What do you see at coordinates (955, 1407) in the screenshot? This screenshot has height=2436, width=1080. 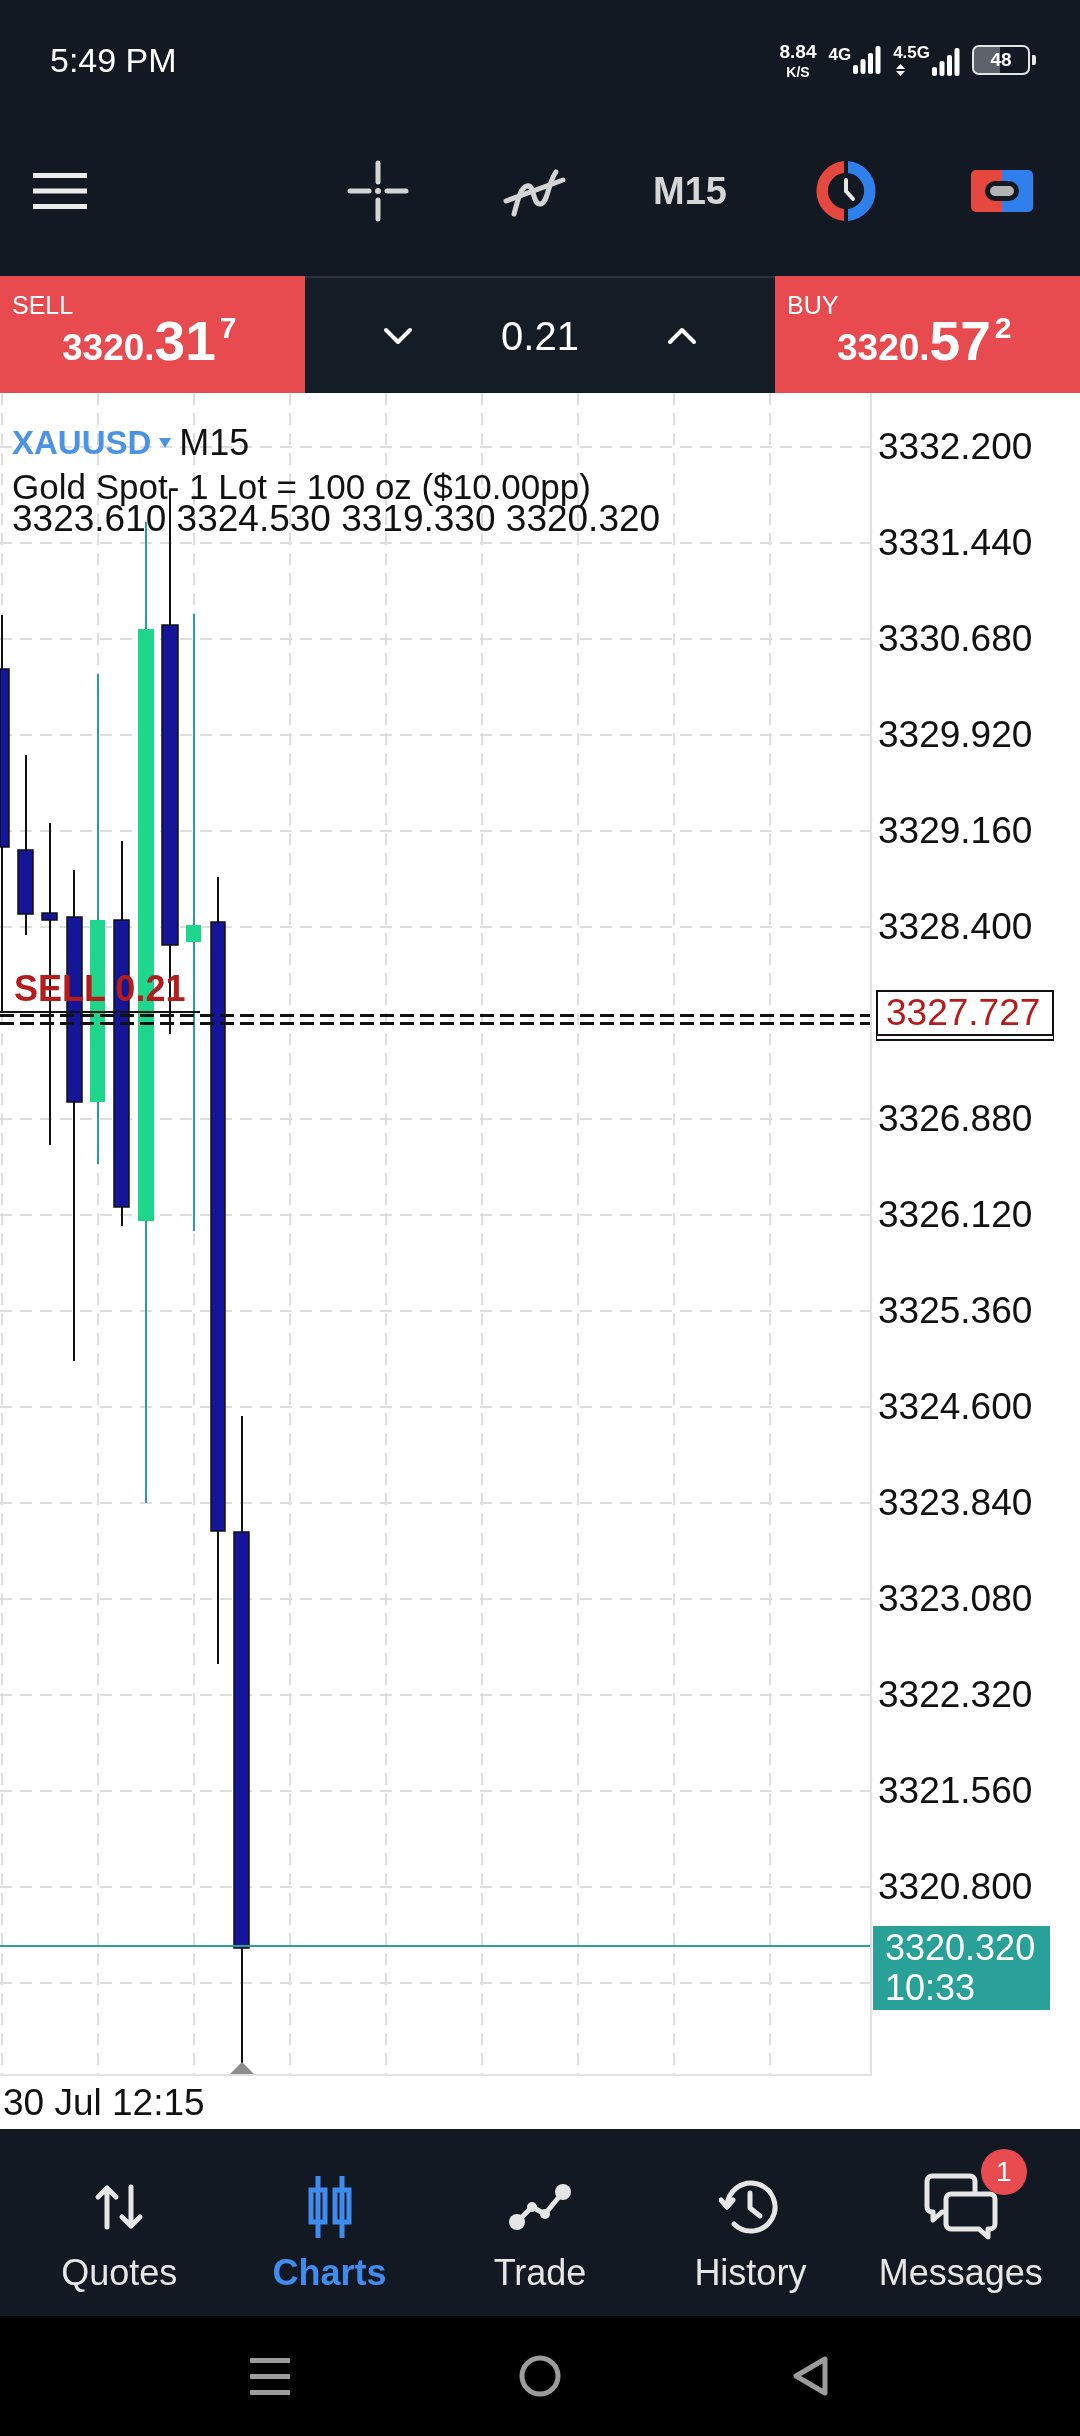 I see `price-label: 3324.600` at bounding box center [955, 1407].